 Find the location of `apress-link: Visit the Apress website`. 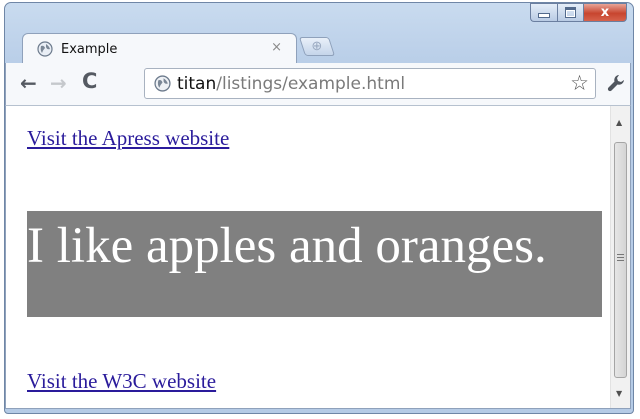

apress-link: Visit the Apress website is located at coordinates (128, 138).